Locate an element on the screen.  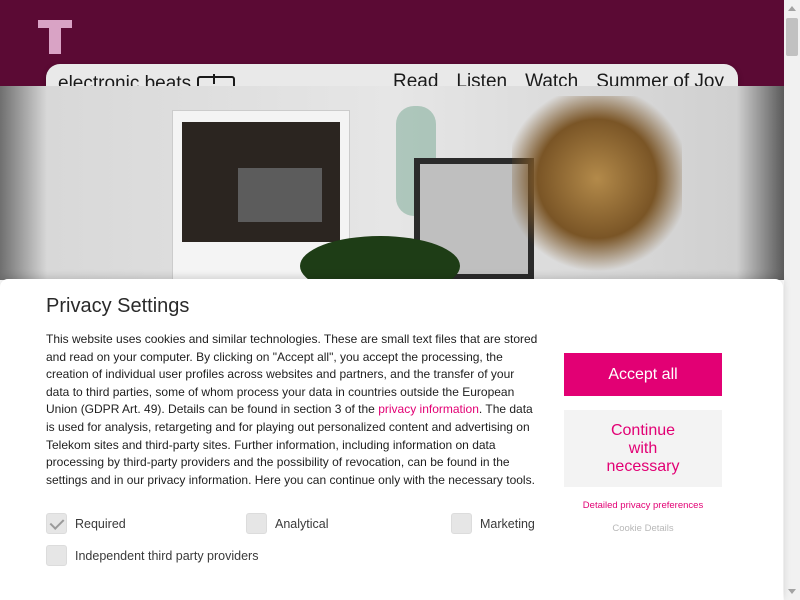
checkbox-third-party-label: Independent third party providers is located at coordinates (167, 555).